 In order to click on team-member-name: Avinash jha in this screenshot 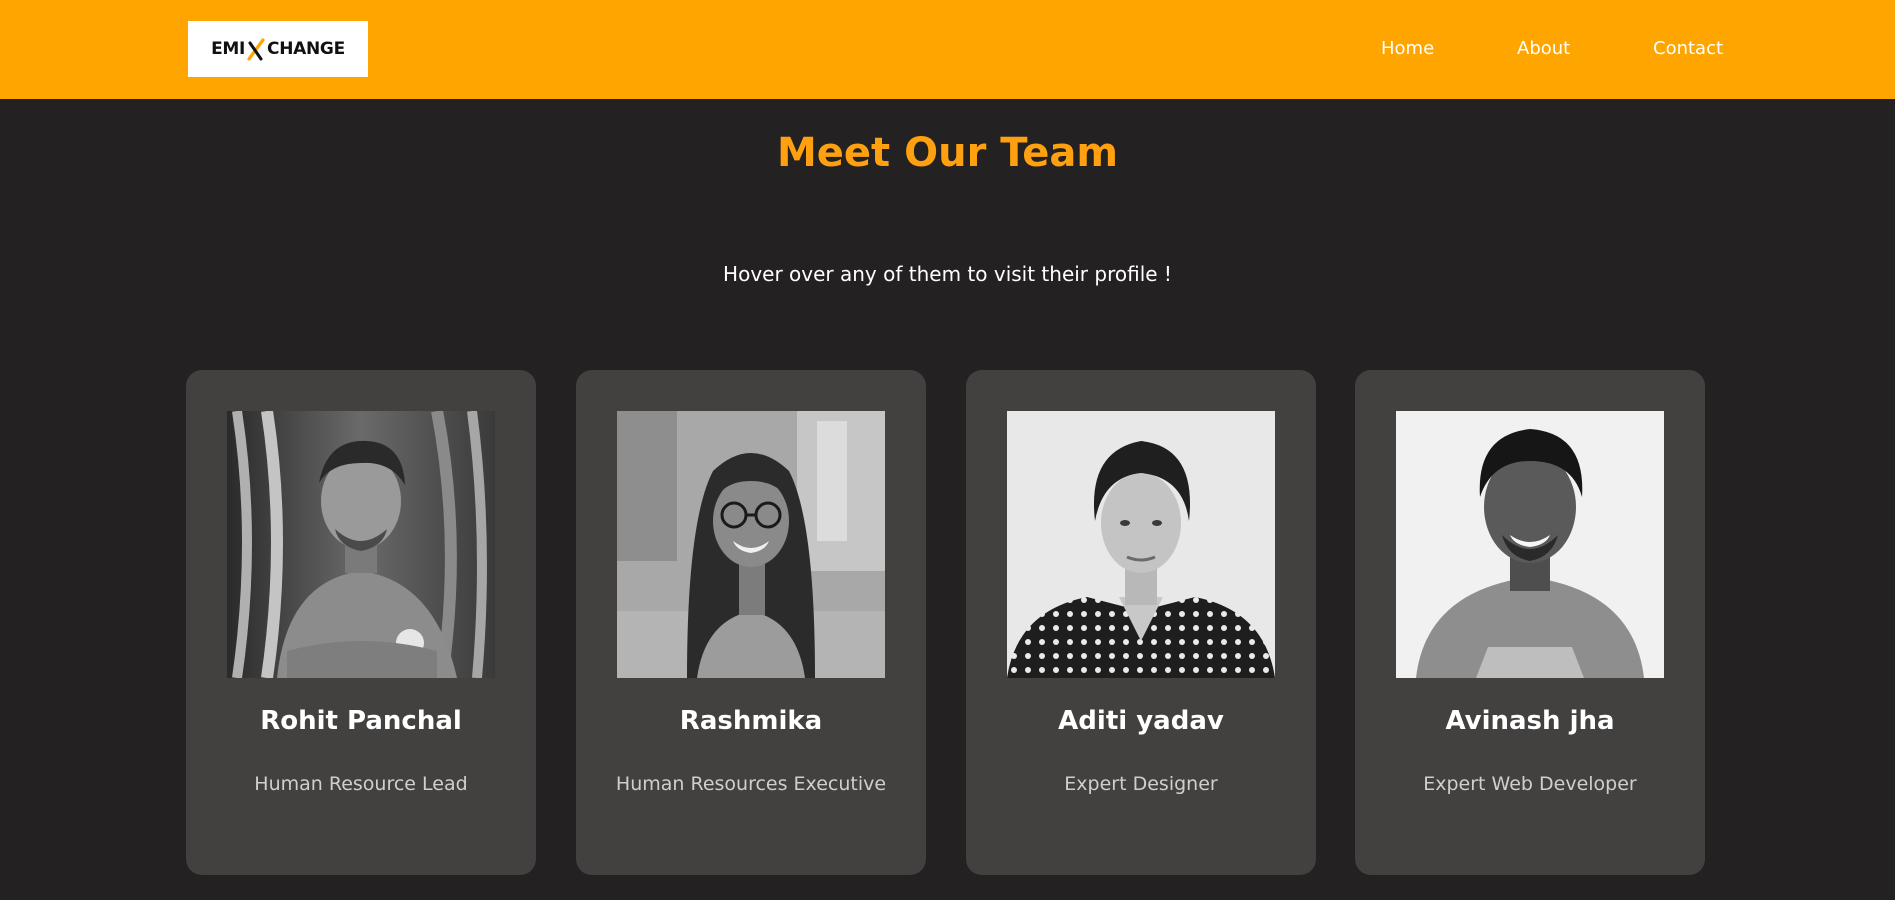, I will do `click(1530, 721)`.